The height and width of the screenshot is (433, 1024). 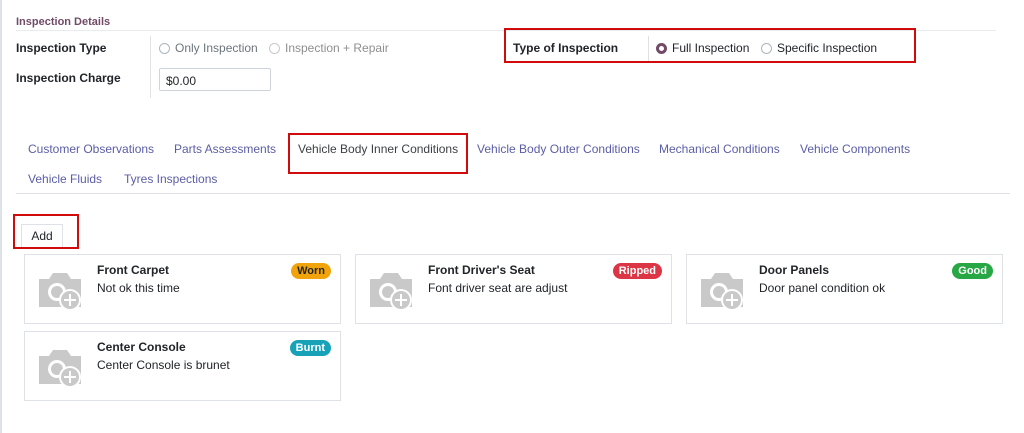 I want to click on radio-label: Inspection + Repair, so click(x=337, y=48).